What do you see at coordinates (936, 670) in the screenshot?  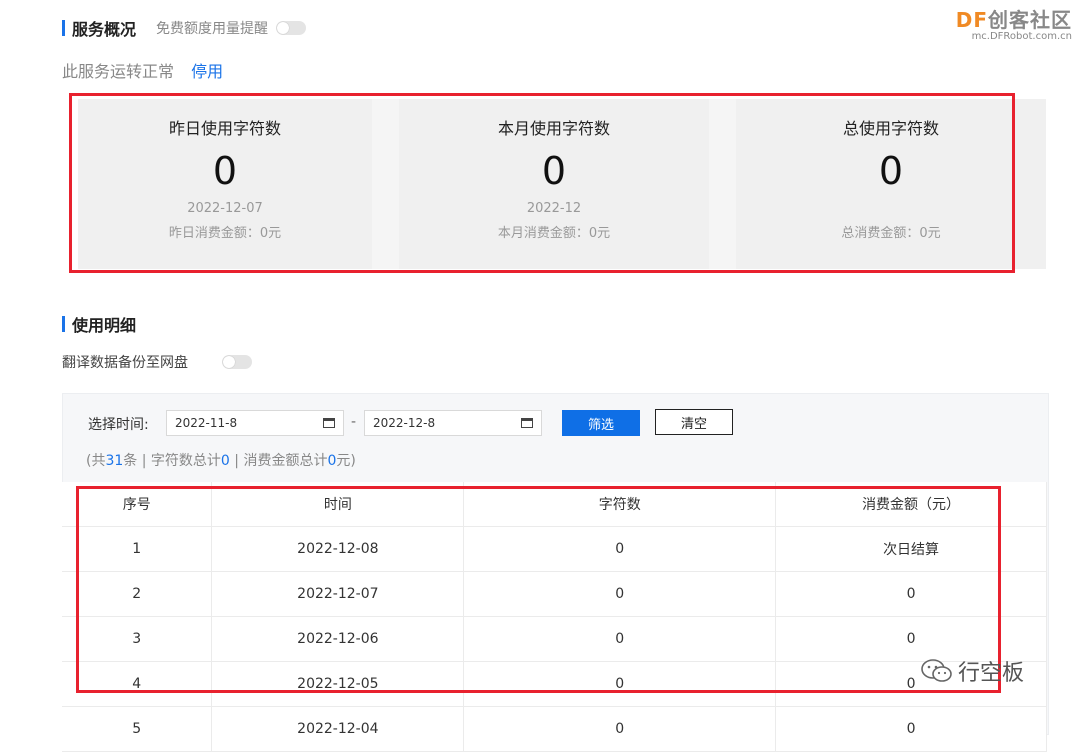 I see `wechat-icon` at bounding box center [936, 670].